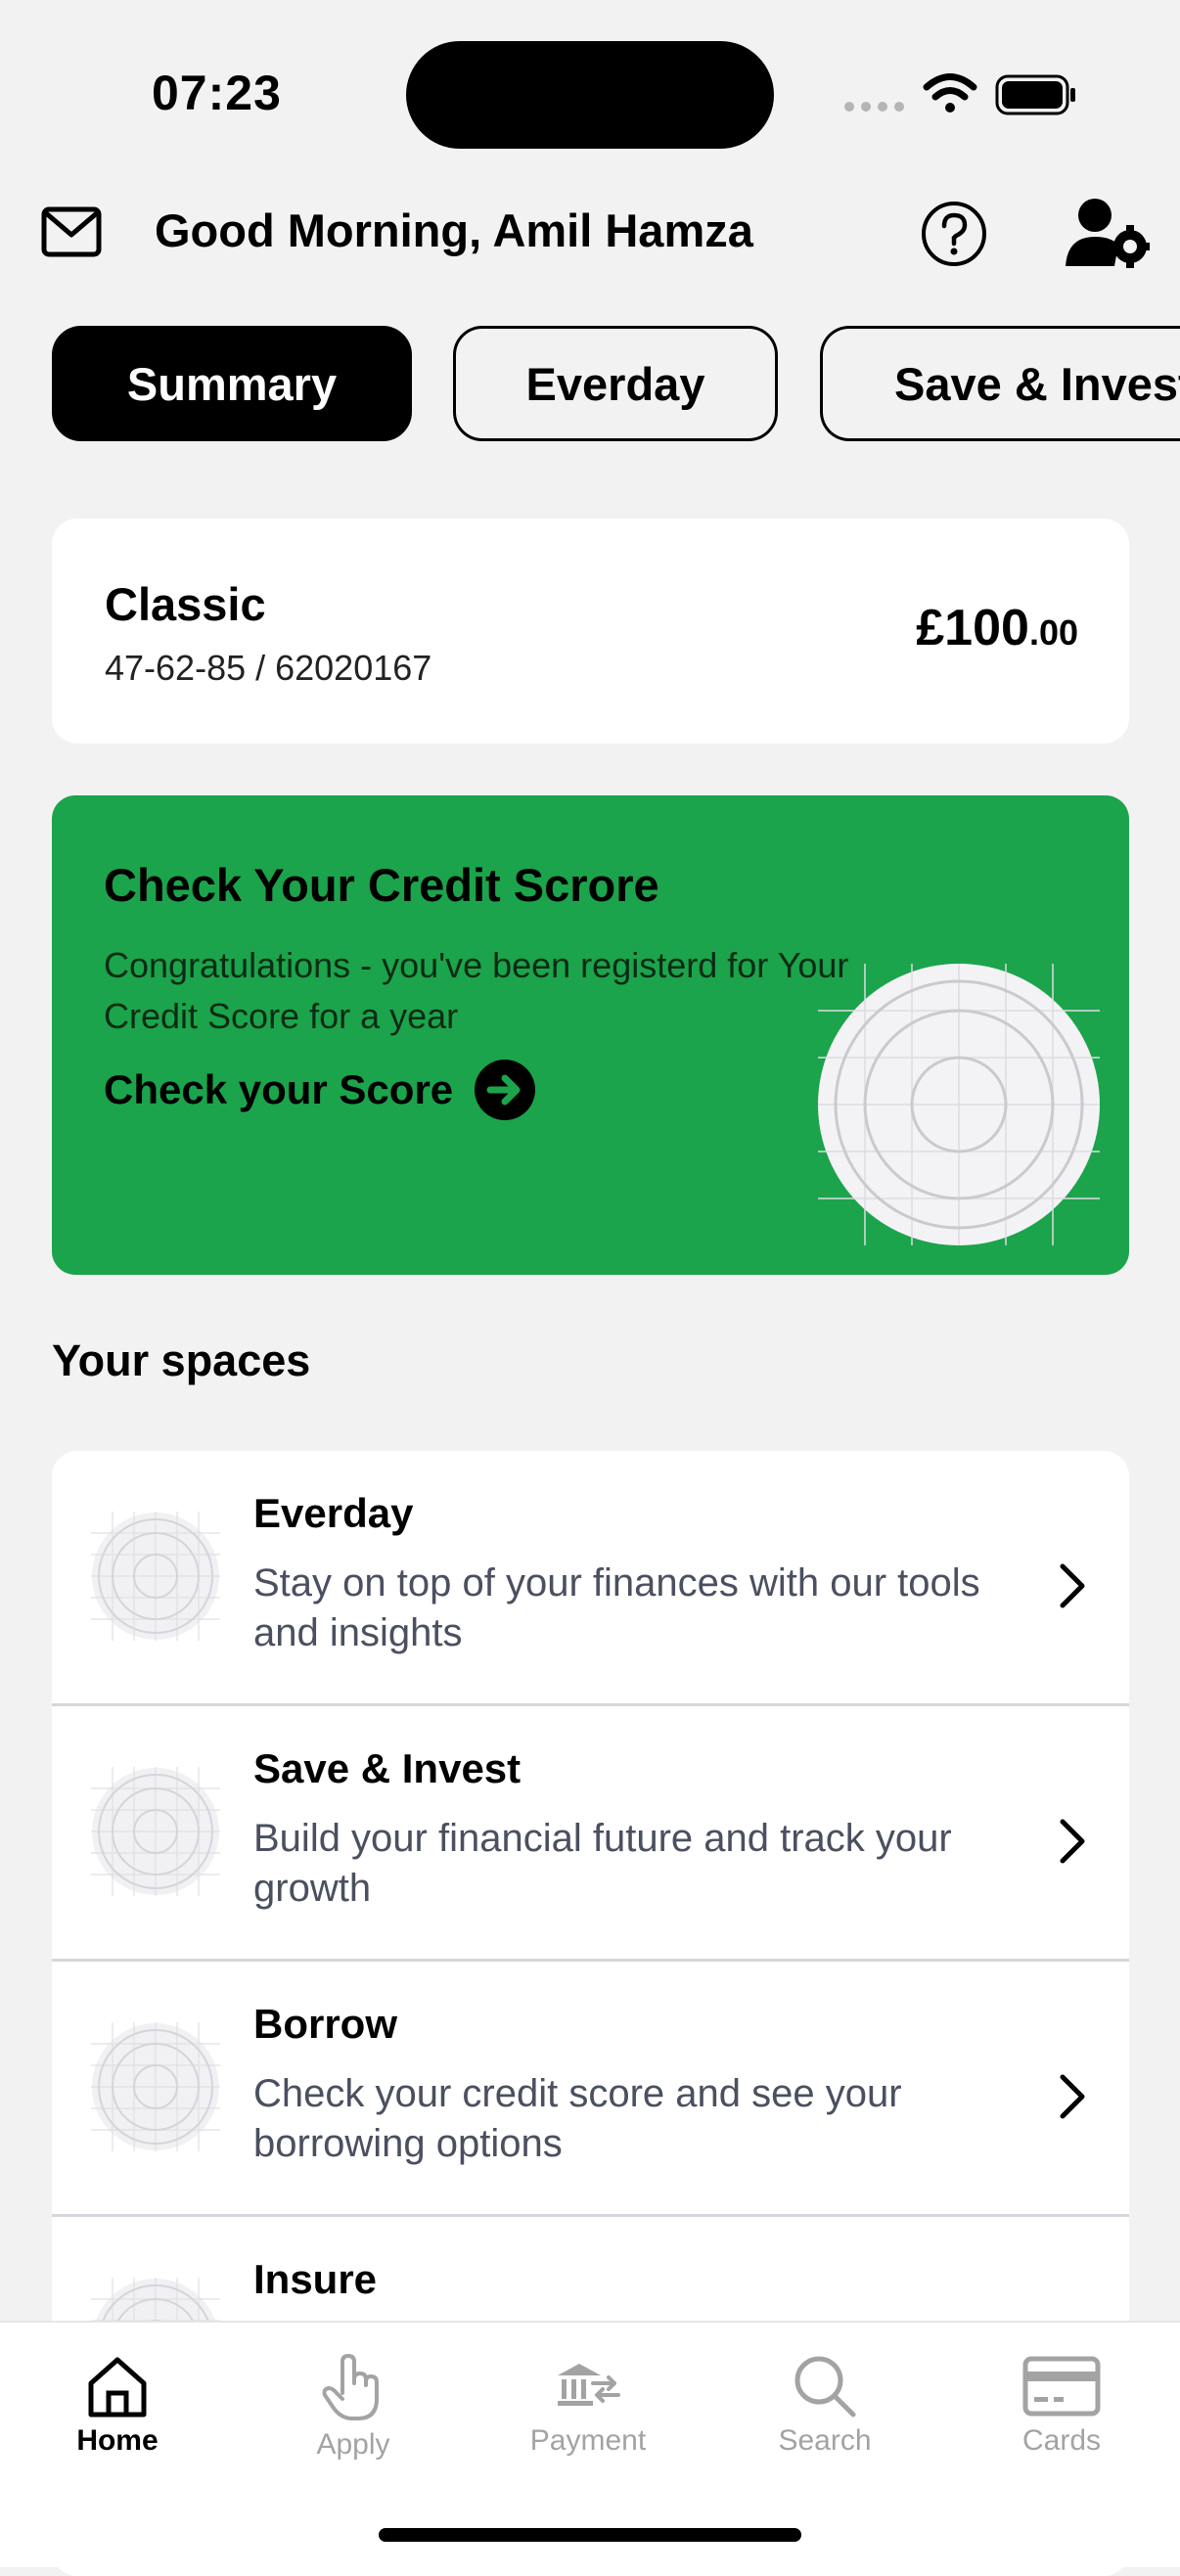 This screenshot has width=1180, height=2576. I want to click on check-score-link: Check your Score, so click(320, 1090).